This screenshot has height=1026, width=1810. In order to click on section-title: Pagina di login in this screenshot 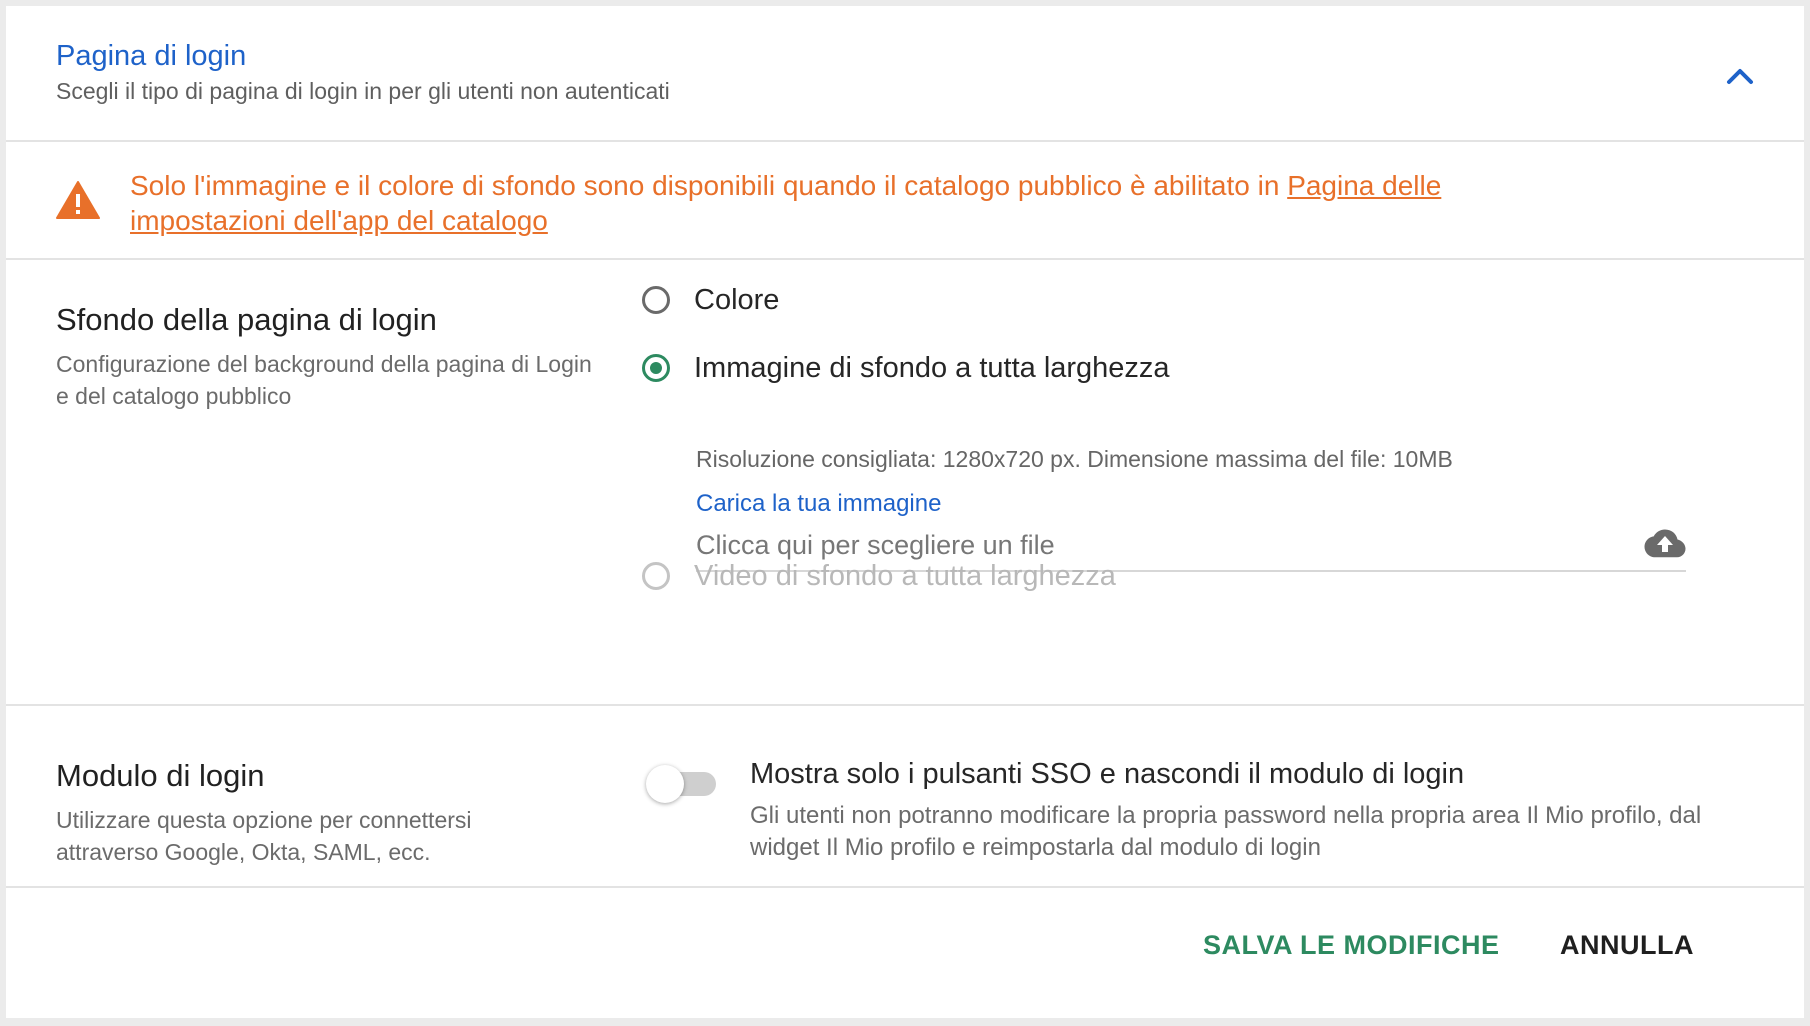, I will do `click(151, 56)`.